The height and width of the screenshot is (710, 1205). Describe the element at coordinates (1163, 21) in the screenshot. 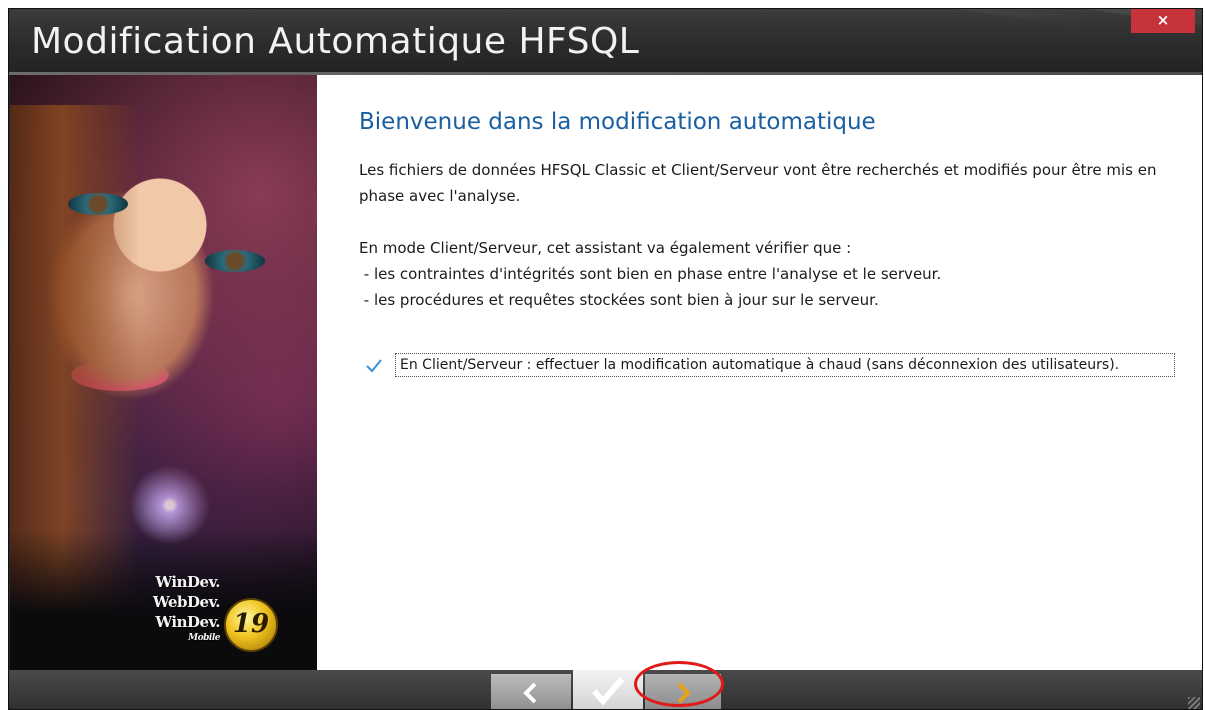

I see `close-button: ×` at that location.